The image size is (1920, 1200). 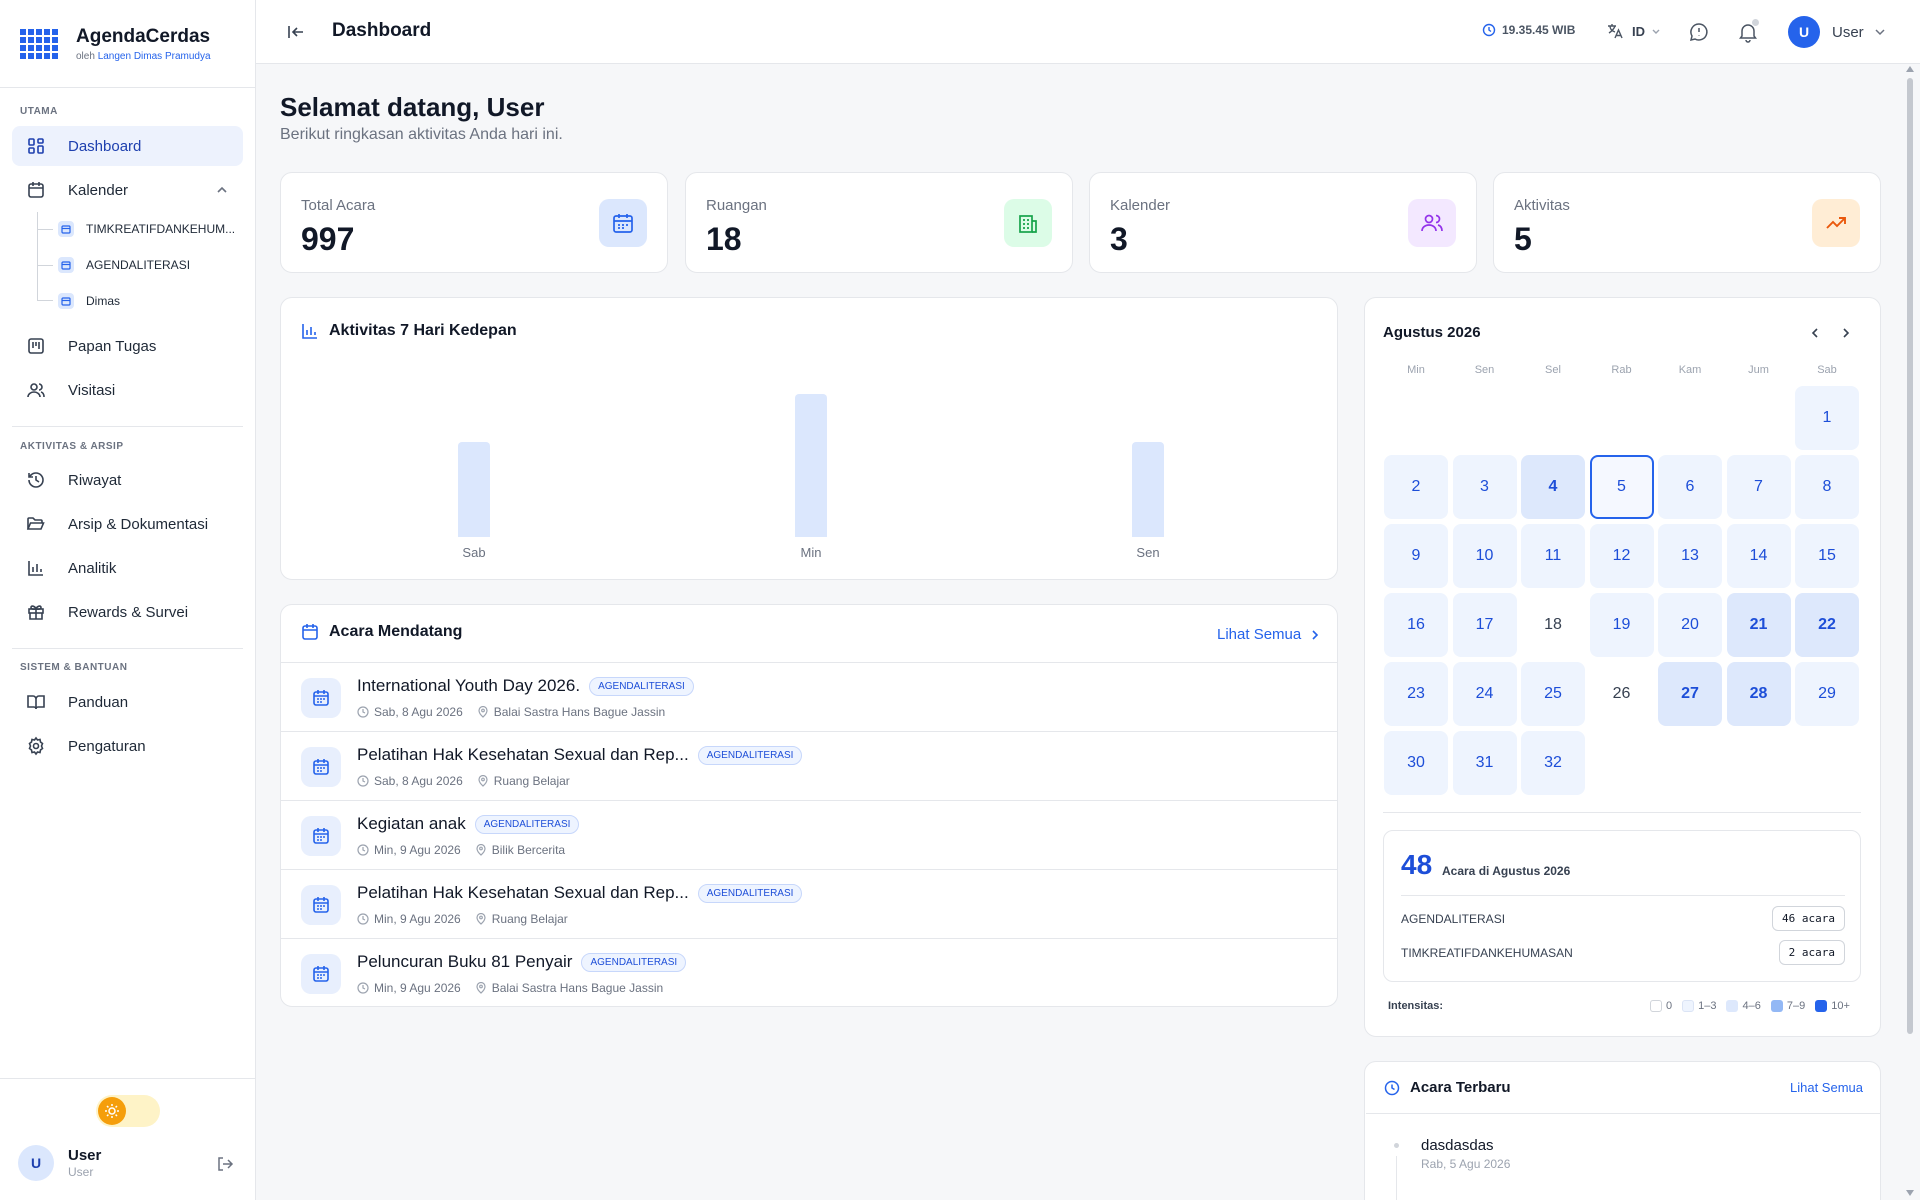 What do you see at coordinates (418, 781) in the screenshot?
I see `event-date: Sab, 8 Agu 2026` at bounding box center [418, 781].